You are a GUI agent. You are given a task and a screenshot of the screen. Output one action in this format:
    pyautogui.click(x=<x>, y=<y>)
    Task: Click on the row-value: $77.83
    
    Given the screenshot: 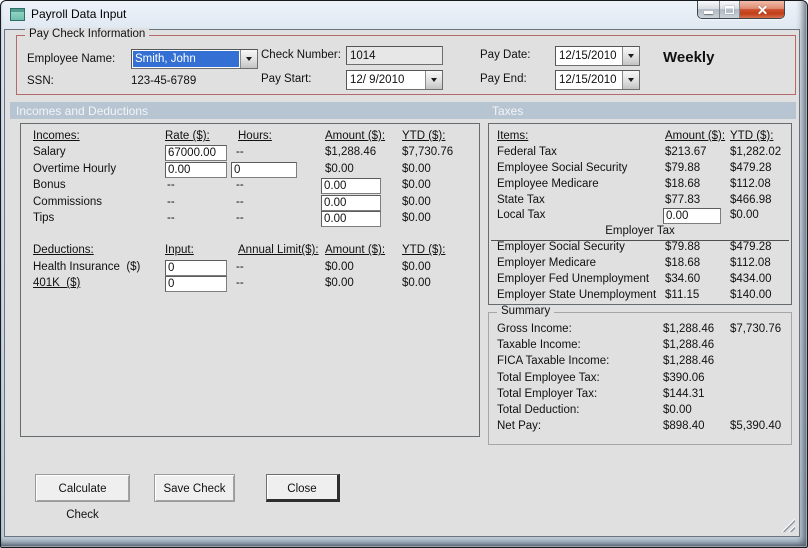 What is the action you would take?
    pyautogui.click(x=683, y=199)
    